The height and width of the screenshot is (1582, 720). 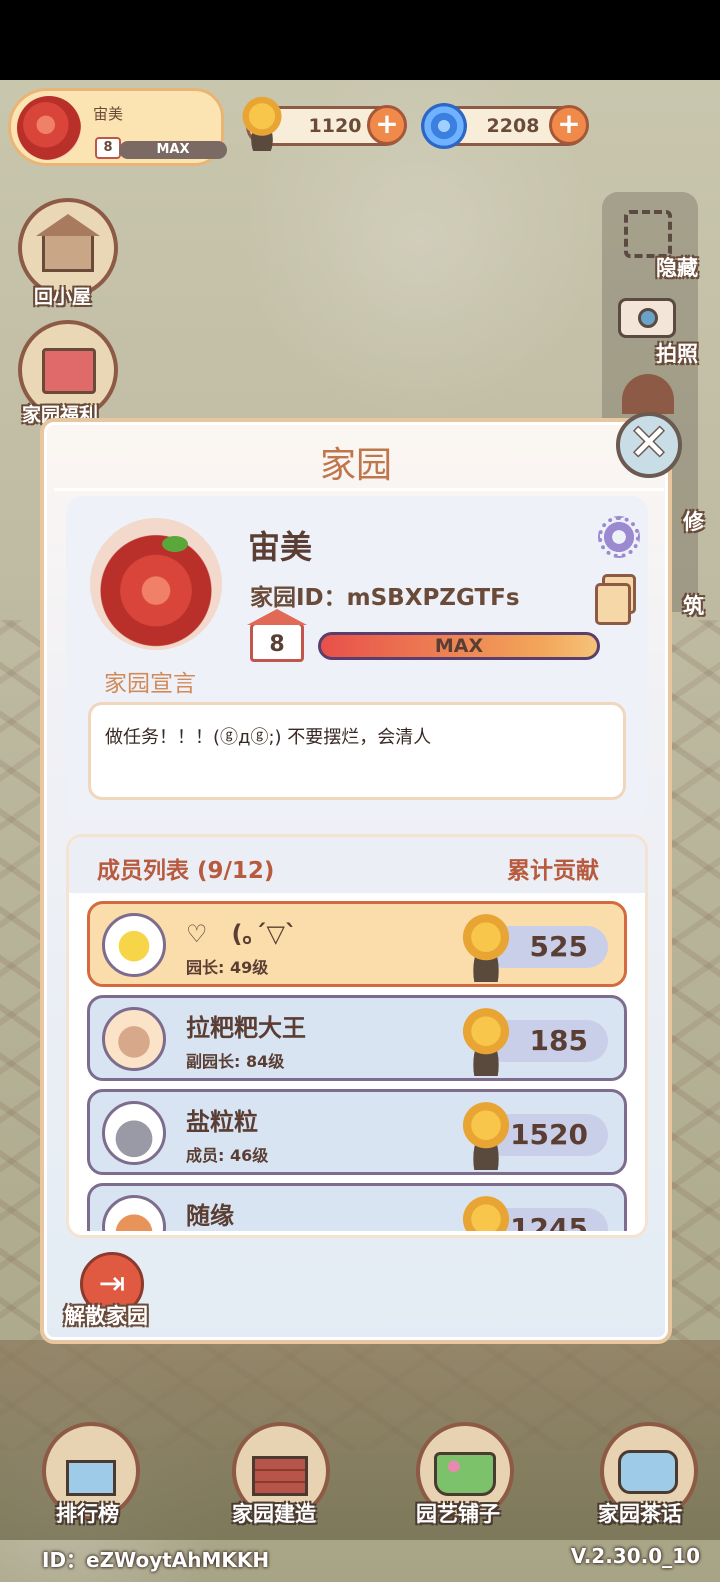 What do you see at coordinates (357, 1207) in the screenshot?
I see `member-row: 随缘 1245` at bounding box center [357, 1207].